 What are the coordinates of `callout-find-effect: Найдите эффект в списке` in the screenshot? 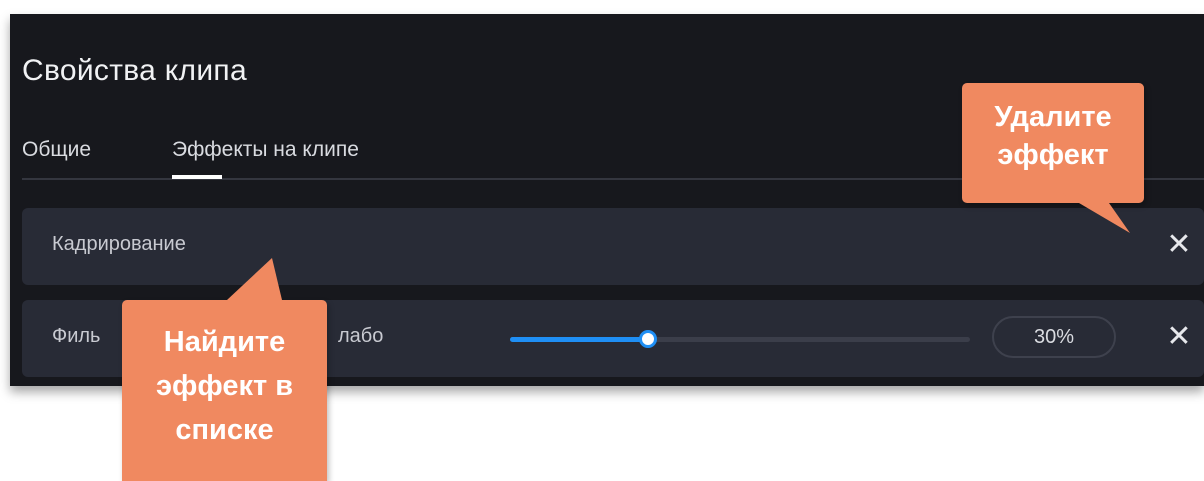 It's located at (224, 369).